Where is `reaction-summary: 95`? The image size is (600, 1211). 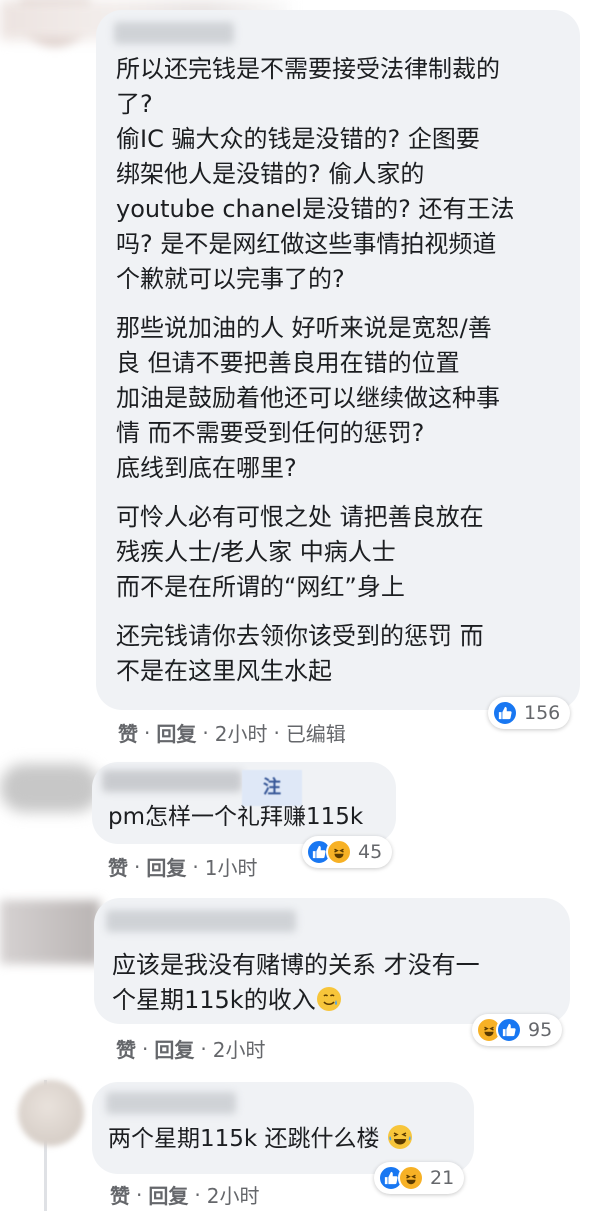
reaction-summary: 95 is located at coordinates (517, 1030).